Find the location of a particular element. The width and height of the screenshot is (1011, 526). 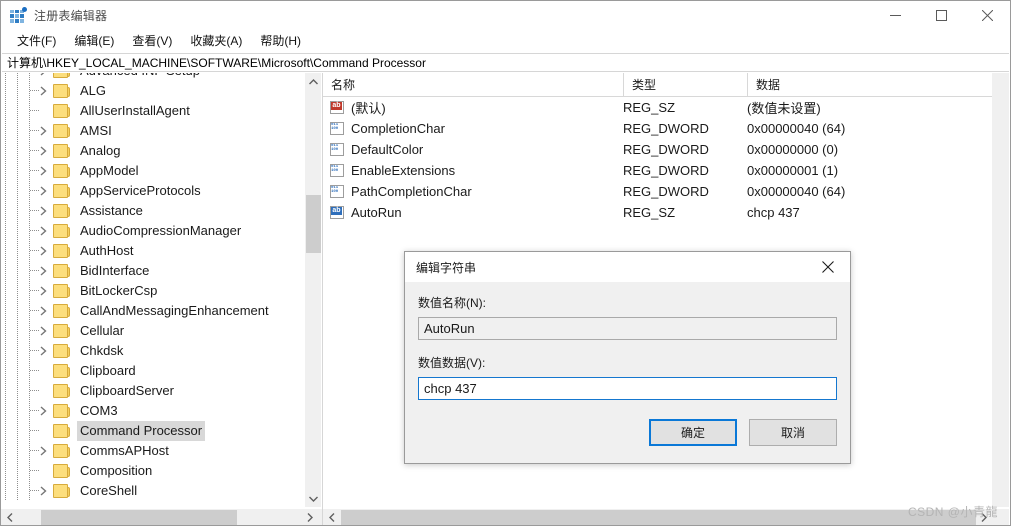

scroll-left-icon is located at coordinates (9, 517).